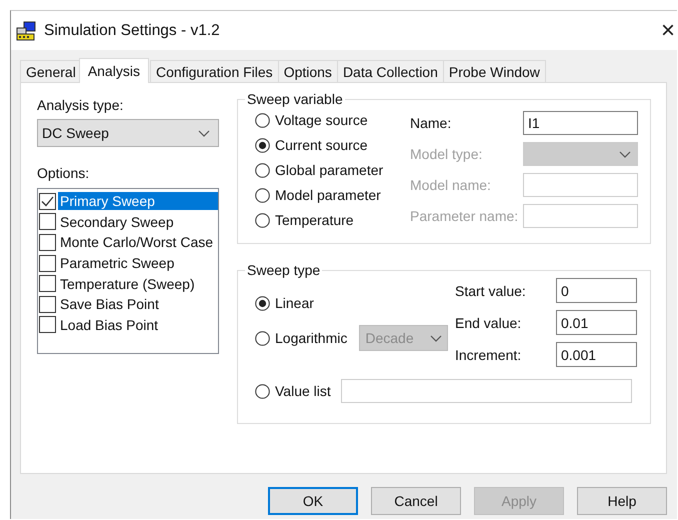  What do you see at coordinates (214, 71) in the screenshot?
I see `tab: Configuration Files` at bounding box center [214, 71].